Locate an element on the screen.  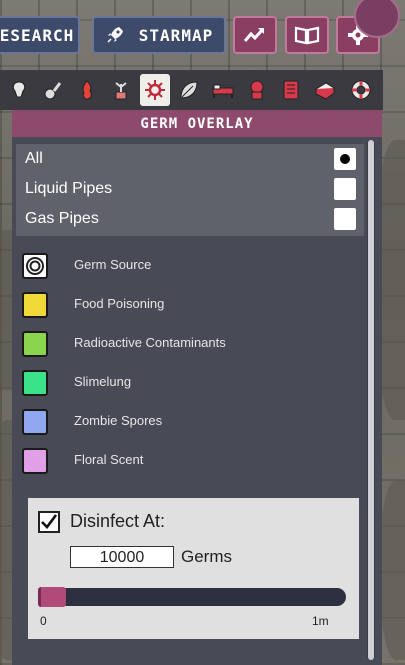
lifebuoy-overlay-button is located at coordinates (361, 90).